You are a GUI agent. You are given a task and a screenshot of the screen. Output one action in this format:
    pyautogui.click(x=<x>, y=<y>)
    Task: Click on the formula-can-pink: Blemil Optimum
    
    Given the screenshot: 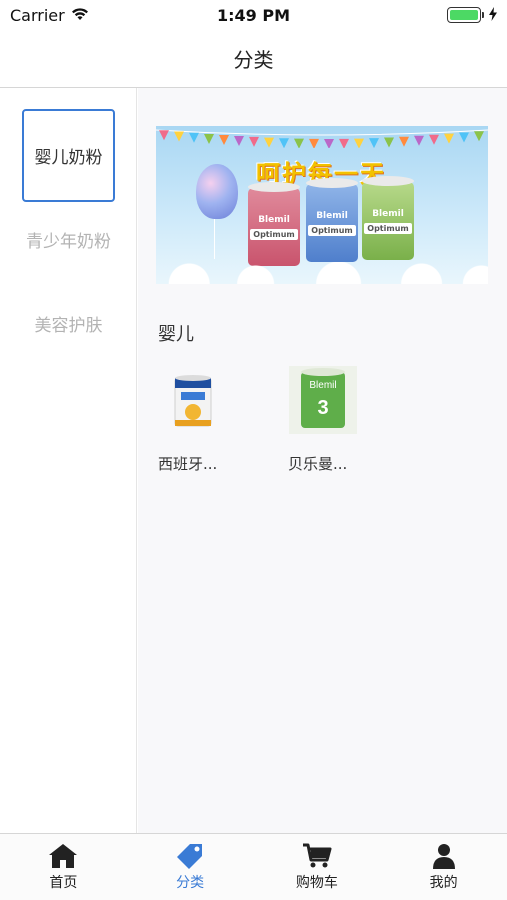 What is the action you would take?
    pyautogui.click(x=274, y=224)
    